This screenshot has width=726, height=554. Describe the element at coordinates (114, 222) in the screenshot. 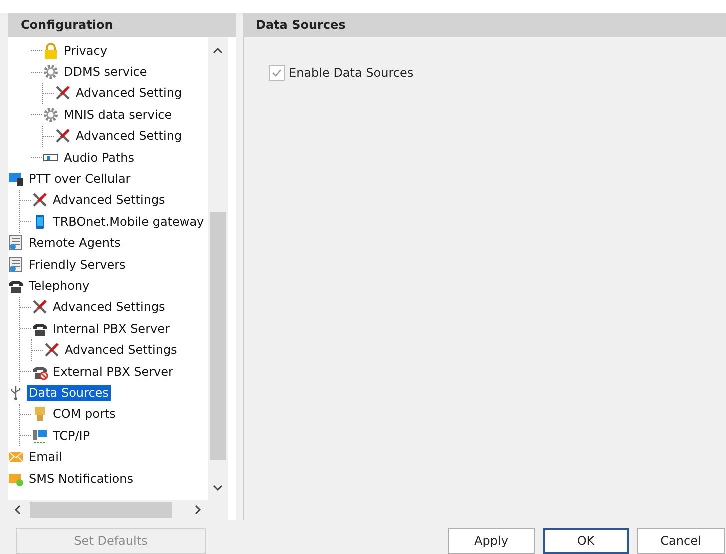

I see `tree-item: TRBOnet.Mobile gateway` at that location.